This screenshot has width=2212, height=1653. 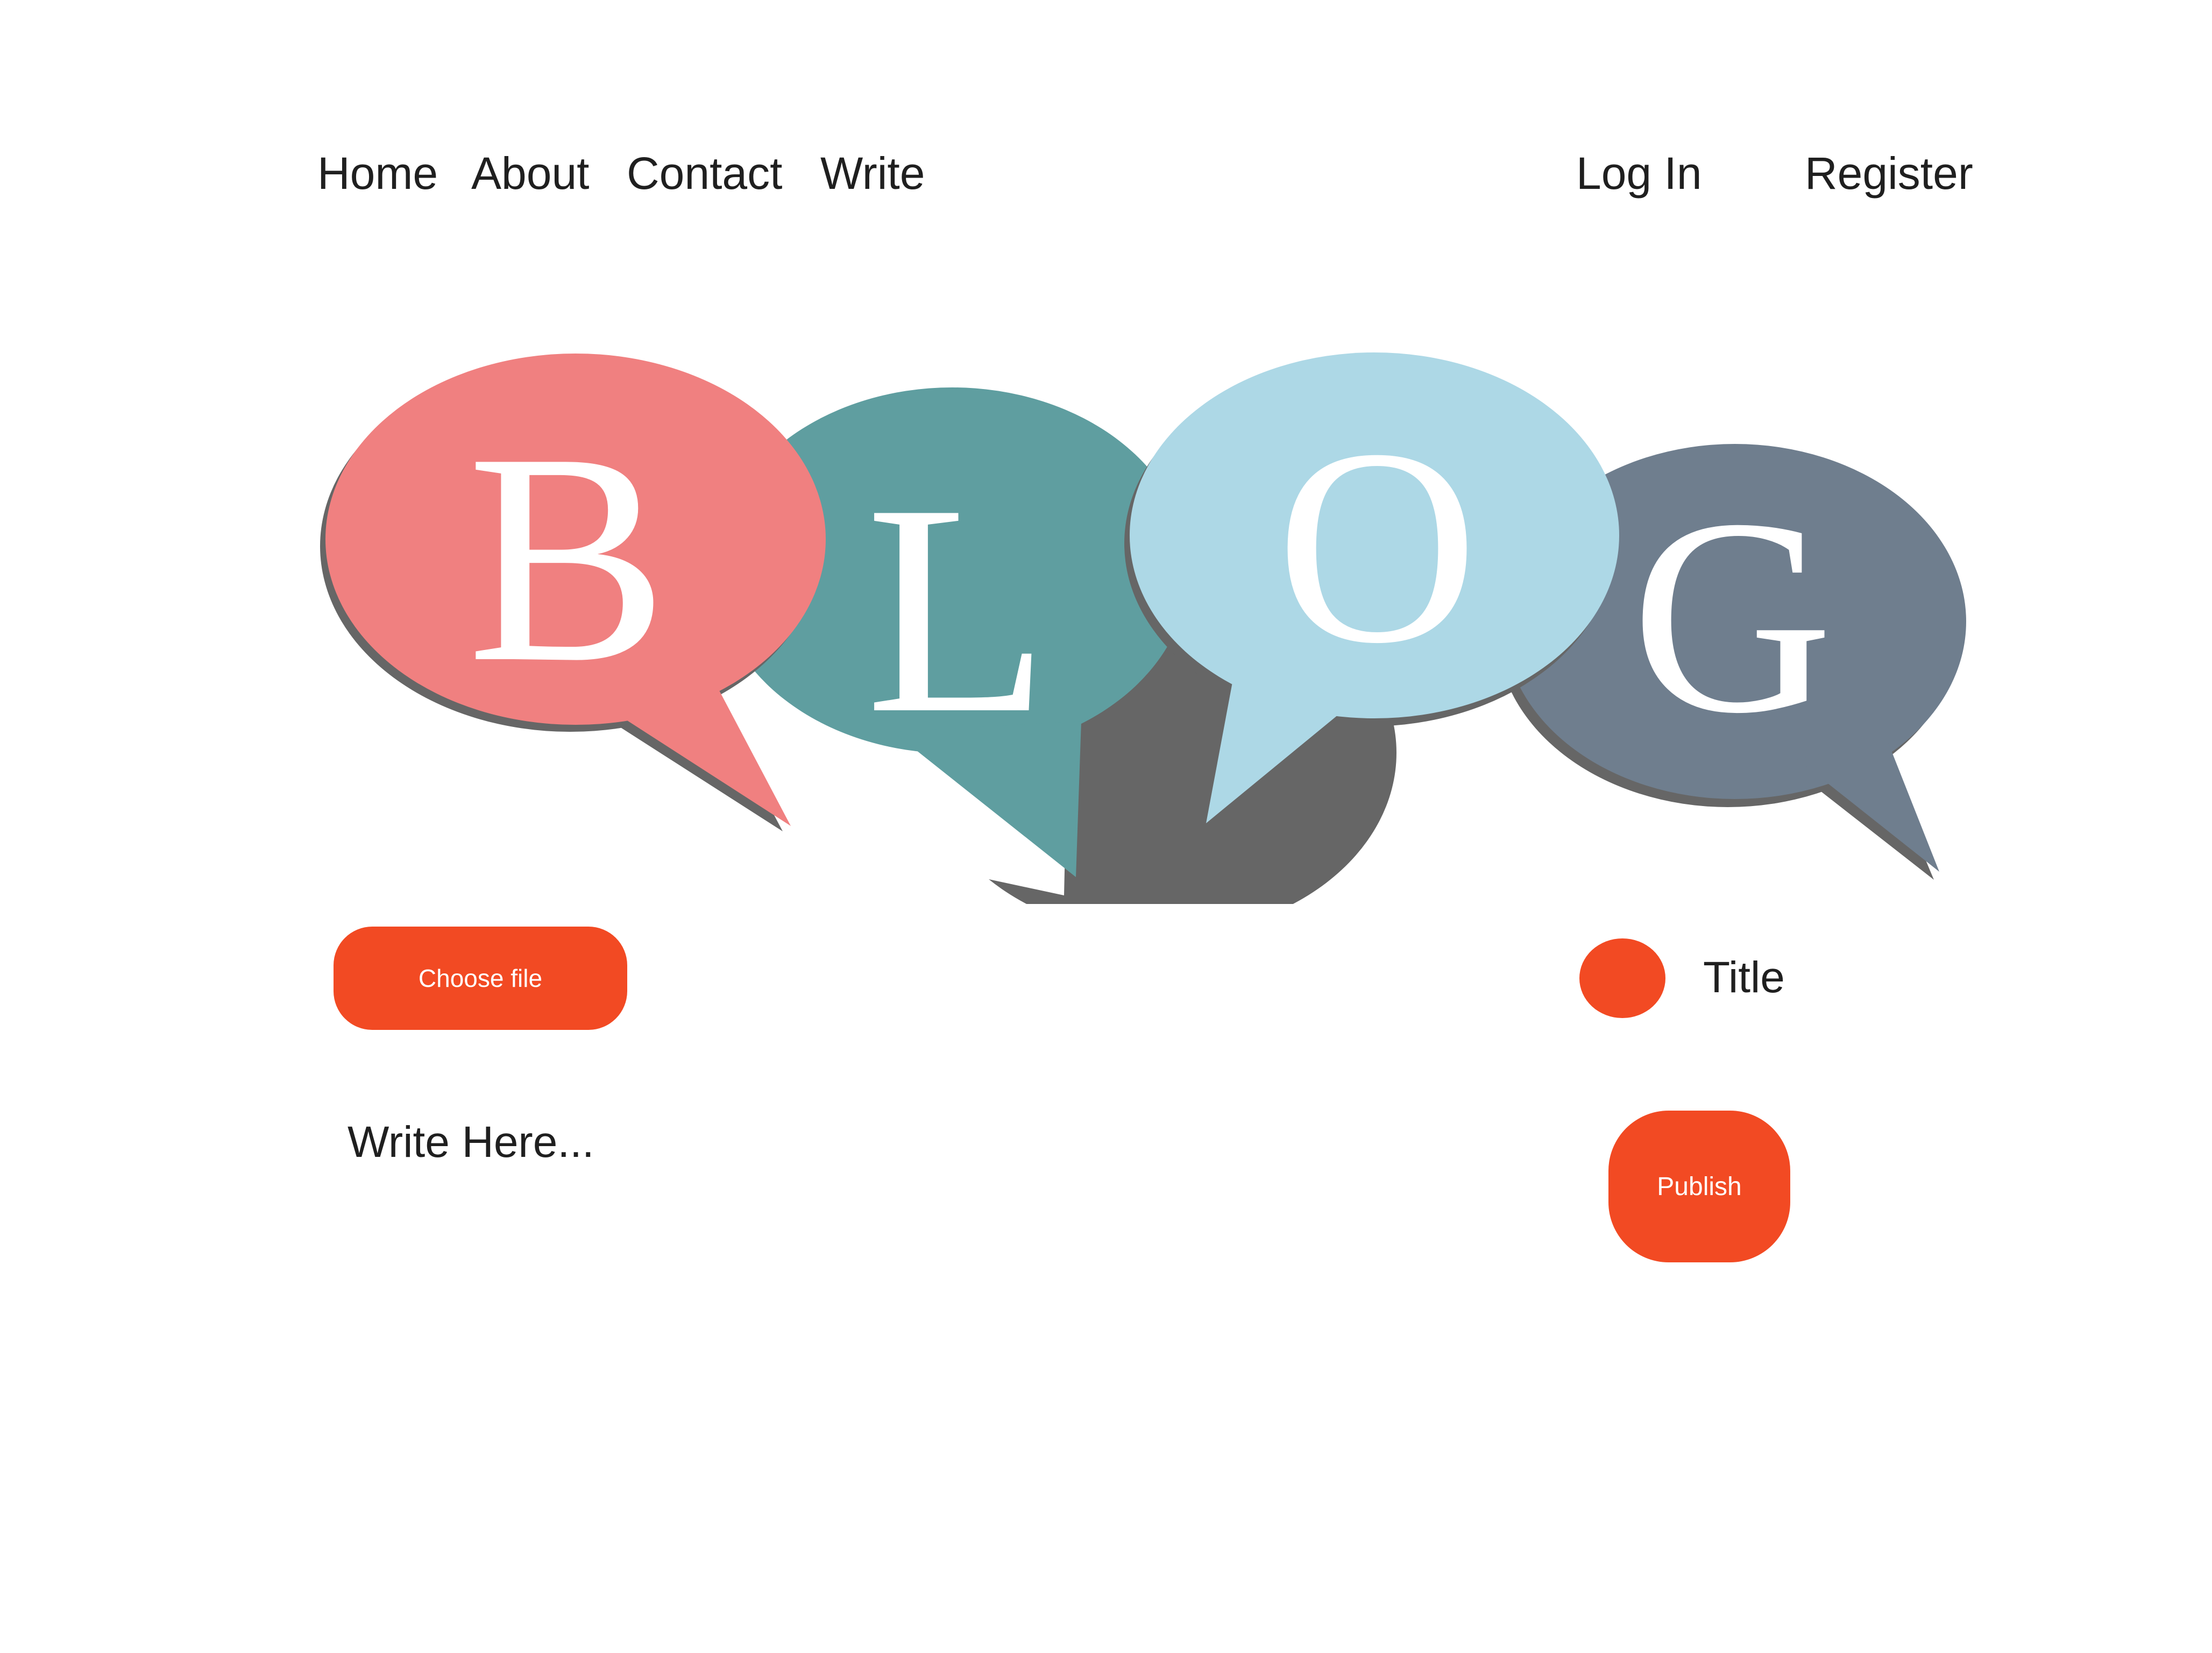 I want to click on title-label: Title, so click(x=1744, y=977).